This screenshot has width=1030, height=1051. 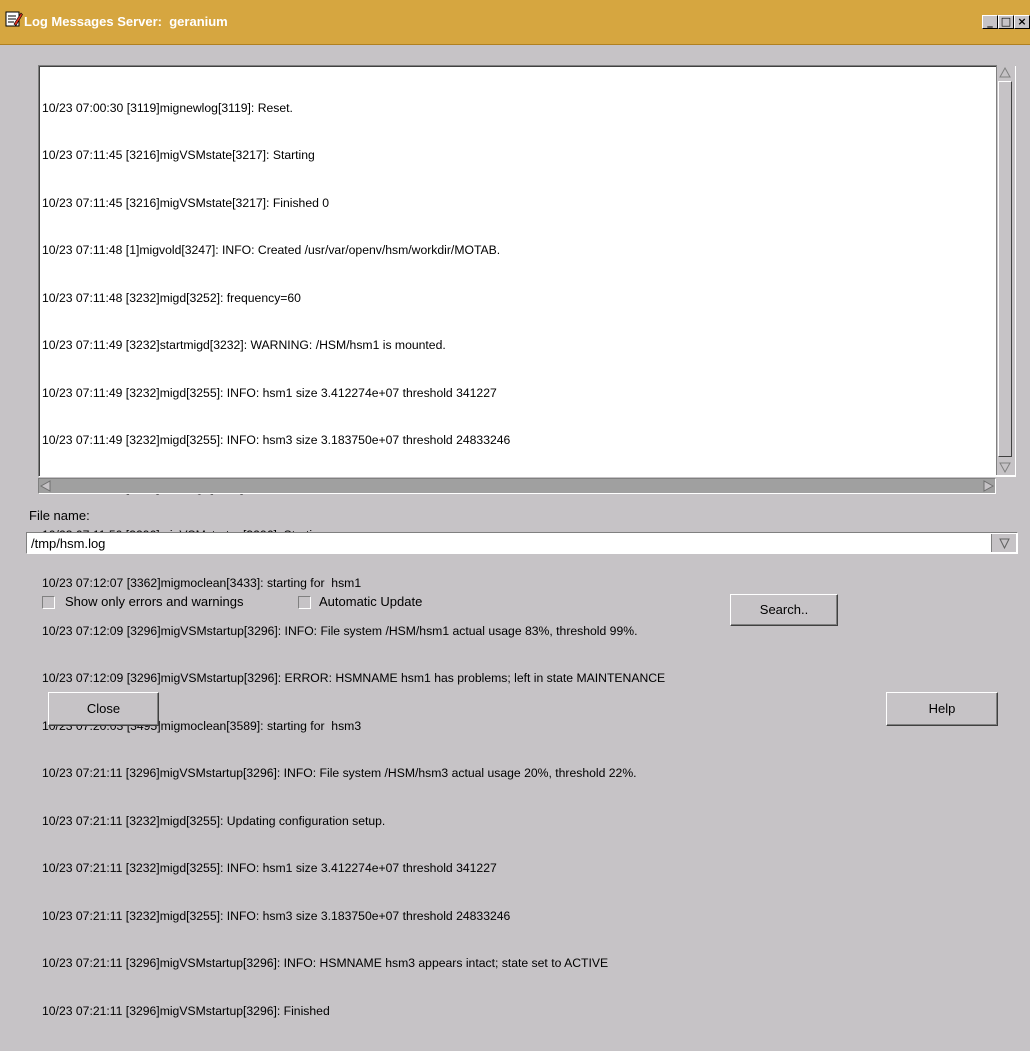 What do you see at coordinates (1005, 73) in the screenshot?
I see `scroll-up-icon` at bounding box center [1005, 73].